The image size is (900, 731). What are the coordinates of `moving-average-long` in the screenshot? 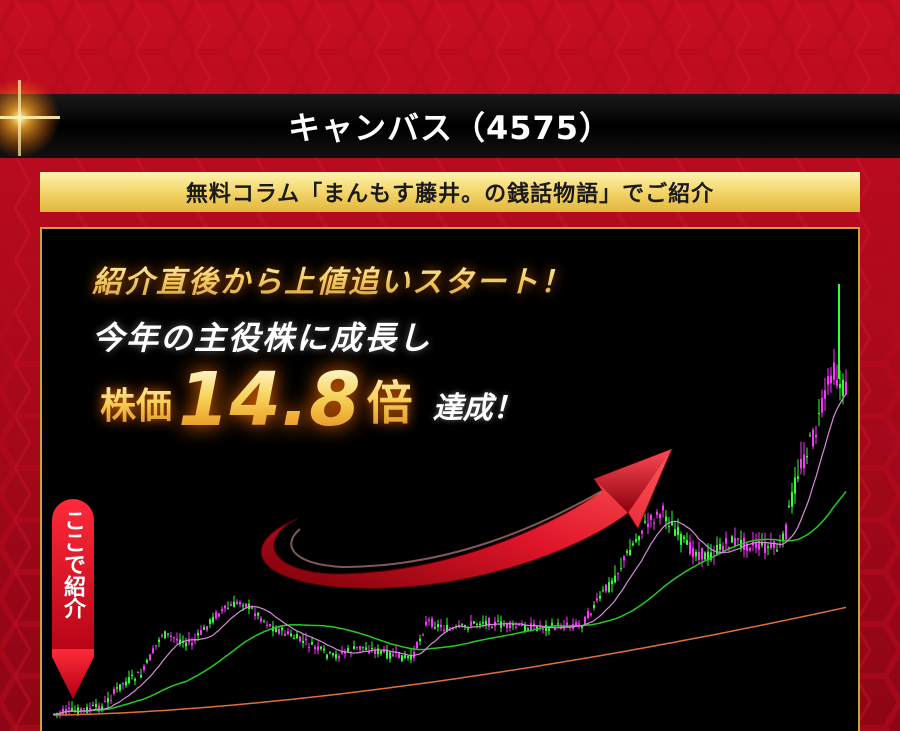 It's located at (450, 661).